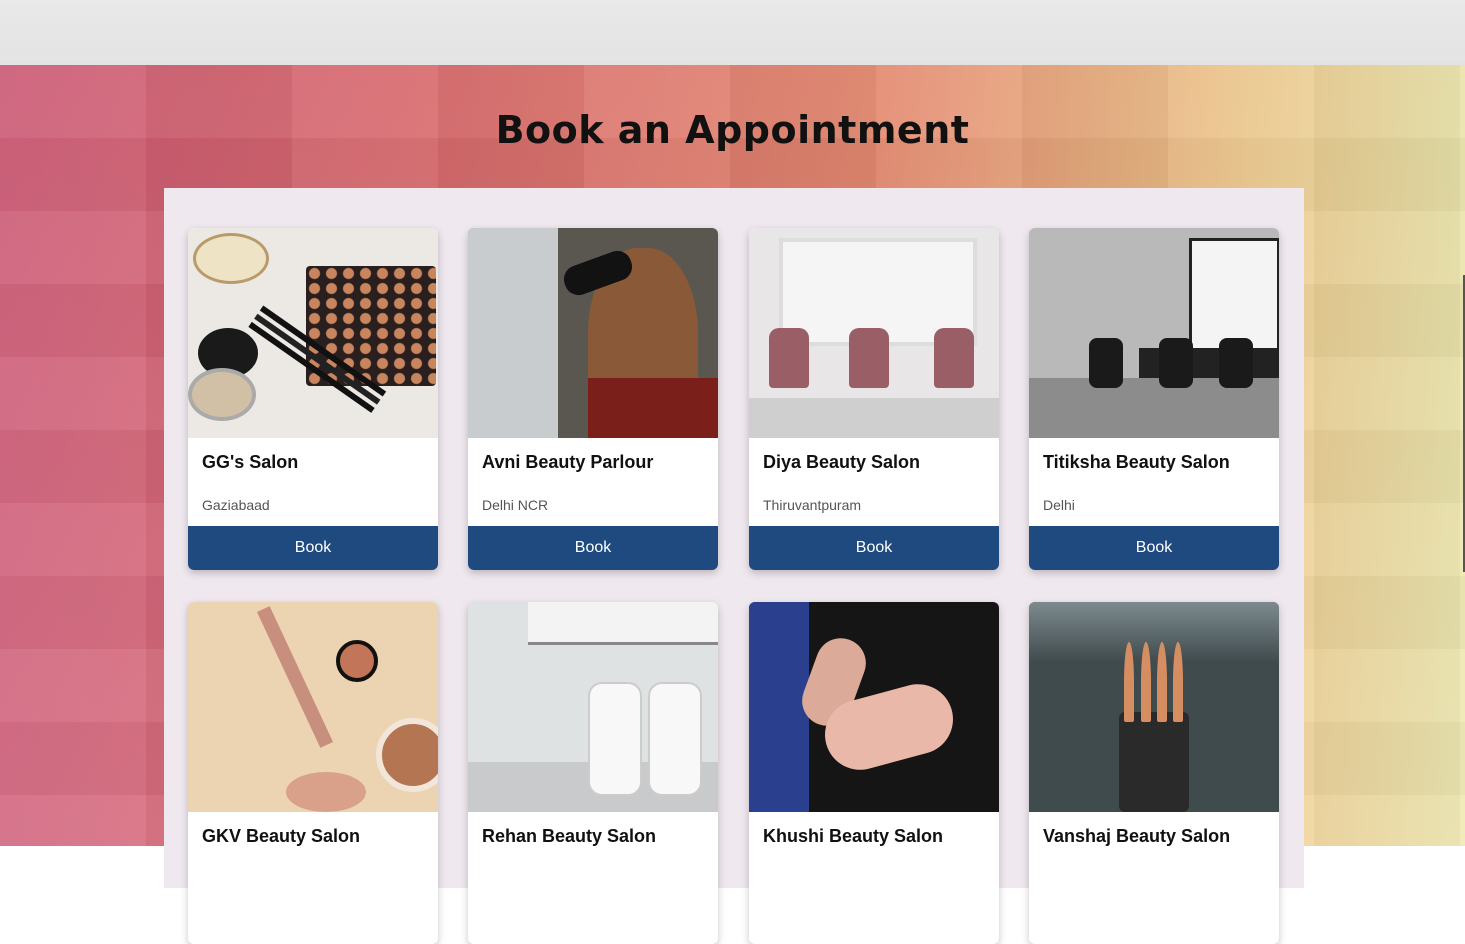 The height and width of the screenshot is (944, 1465). I want to click on salon-name: Titiksha Beauty Salon, so click(1136, 462).